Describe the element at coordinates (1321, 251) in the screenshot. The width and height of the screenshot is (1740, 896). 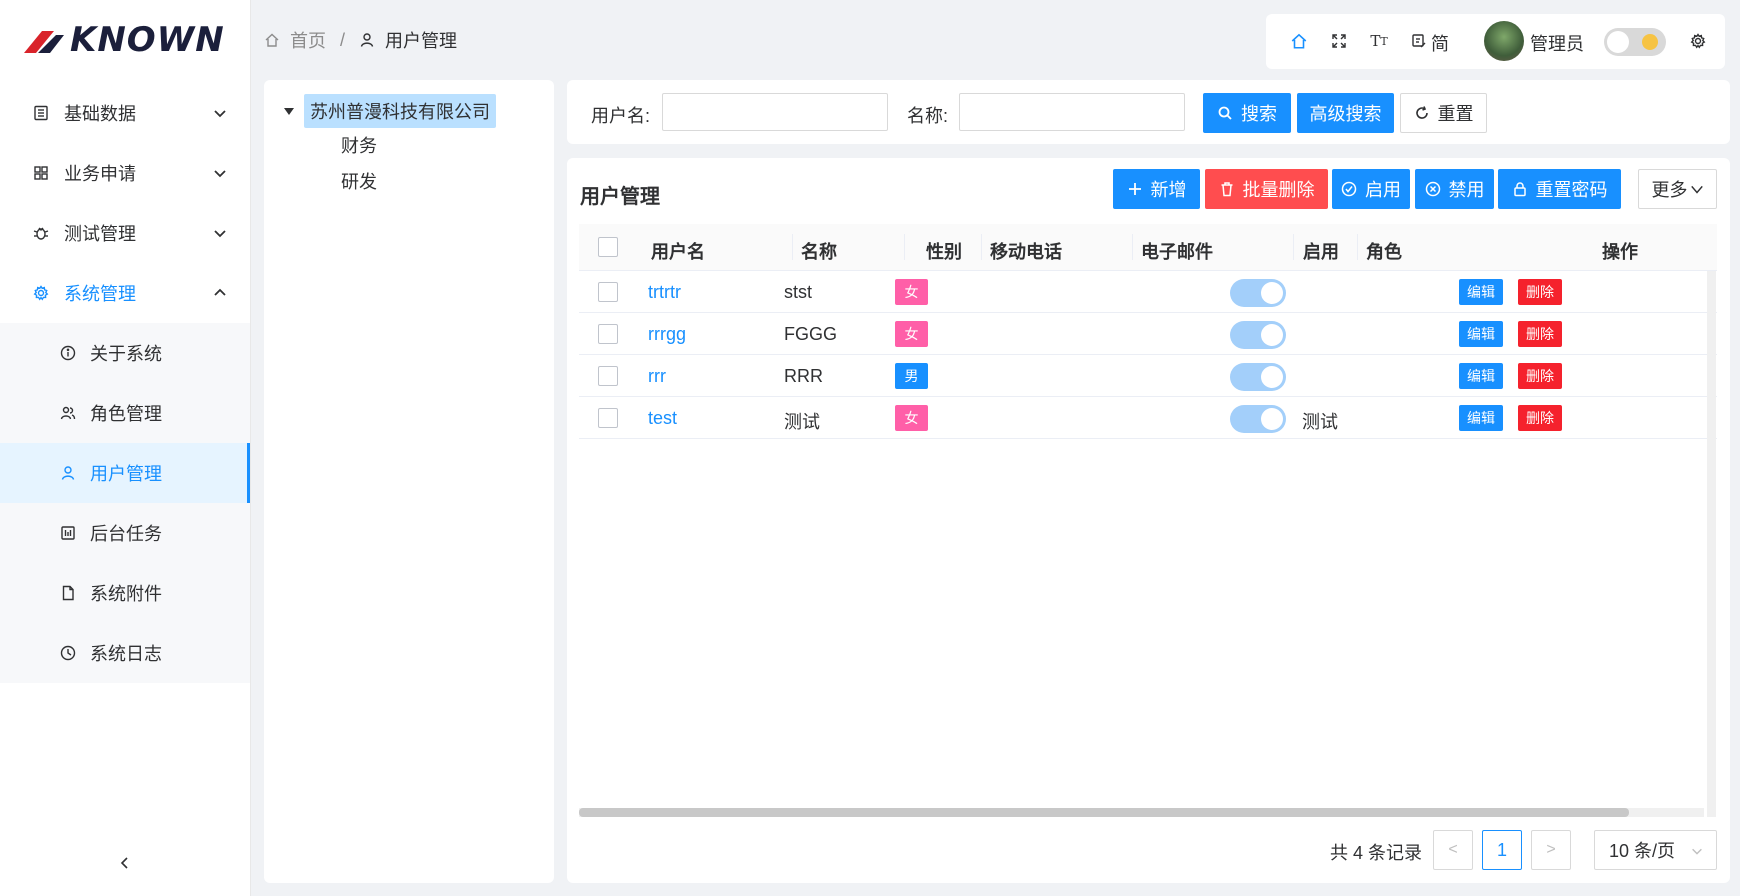
I see `column-header-enabled: 启用` at that location.